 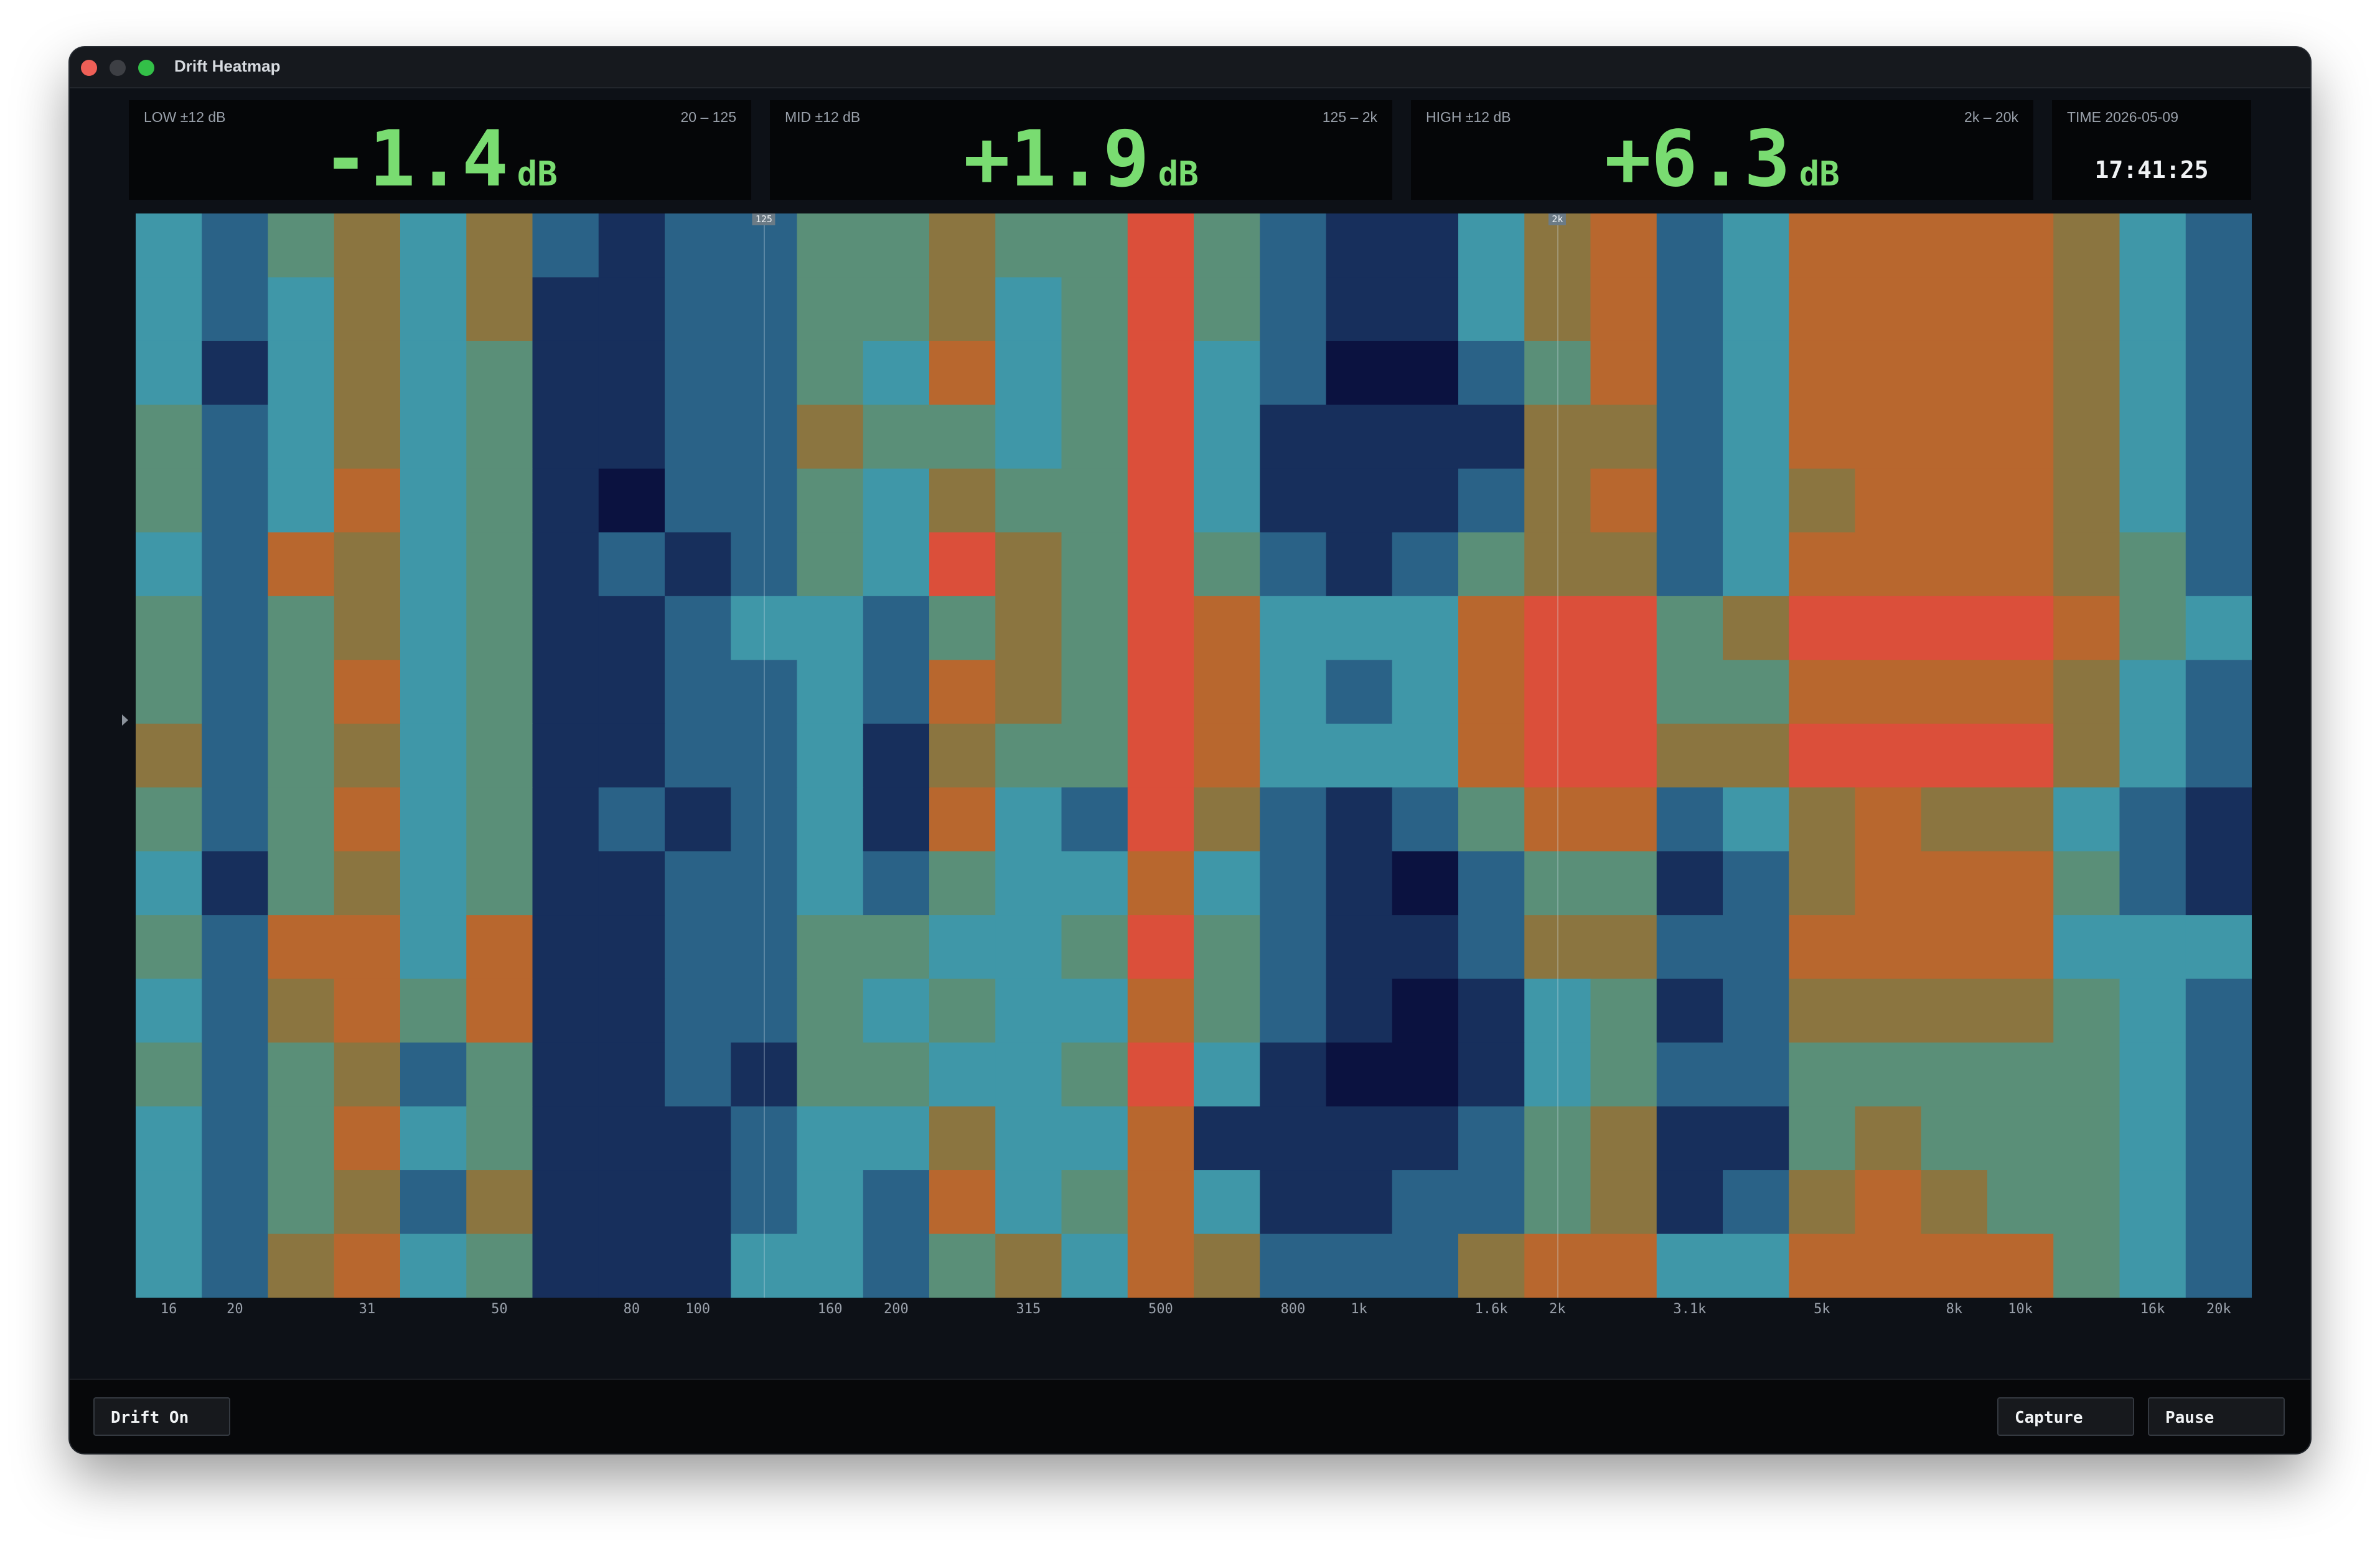 I want to click on row-cursor-arrow-icon, so click(x=125, y=720).